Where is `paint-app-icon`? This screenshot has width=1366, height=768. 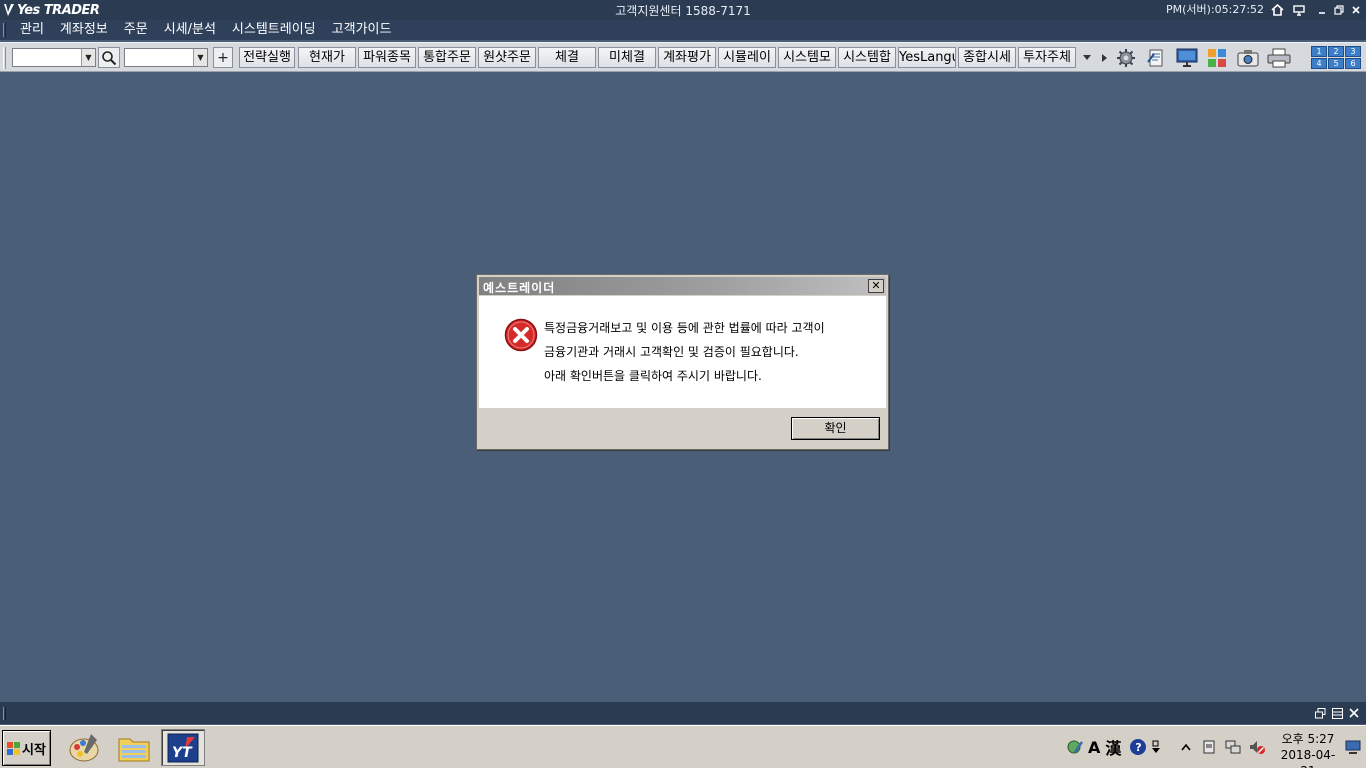 paint-app-icon is located at coordinates (84, 747).